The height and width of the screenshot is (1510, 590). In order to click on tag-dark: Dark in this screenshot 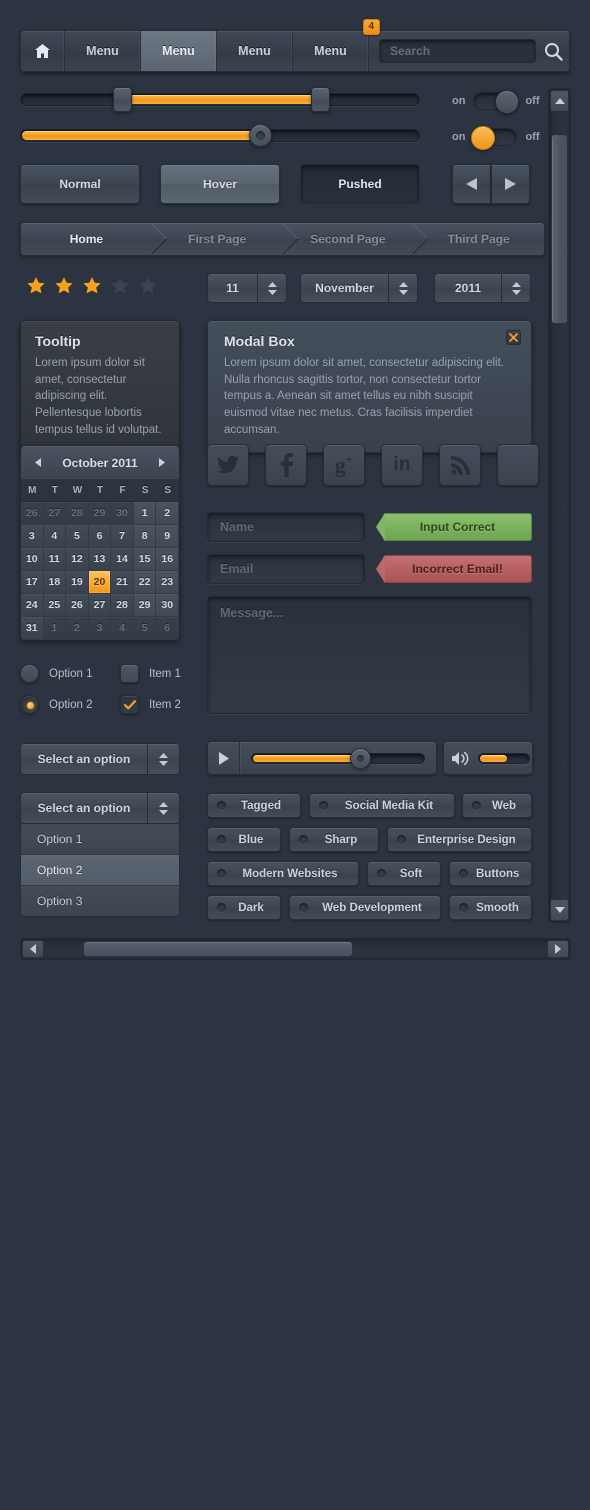, I will do `click(244, 907)`.